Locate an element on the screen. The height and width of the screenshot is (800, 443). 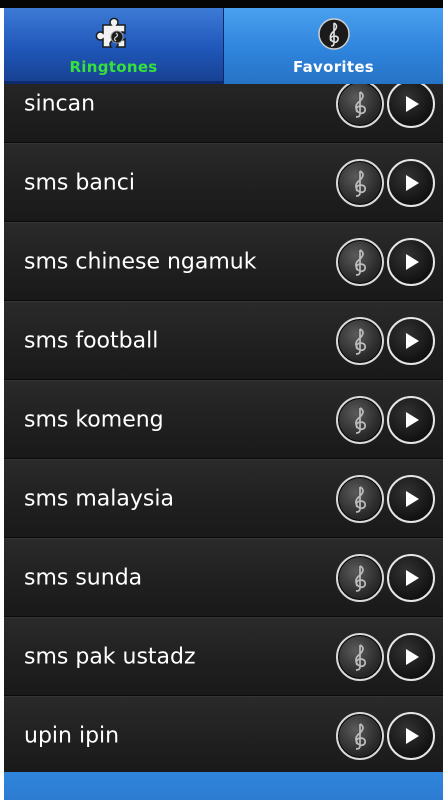
ringtone-name: sms chinese ngamuk is located at coordinates (140, 261).